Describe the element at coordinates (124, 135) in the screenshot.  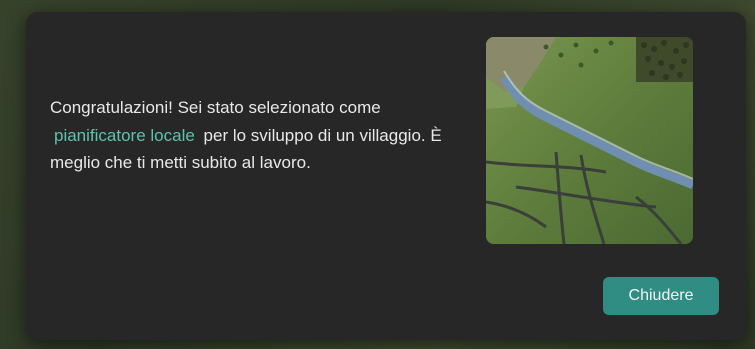
I see `message-highlight-role: pianificatore locale` at that location.